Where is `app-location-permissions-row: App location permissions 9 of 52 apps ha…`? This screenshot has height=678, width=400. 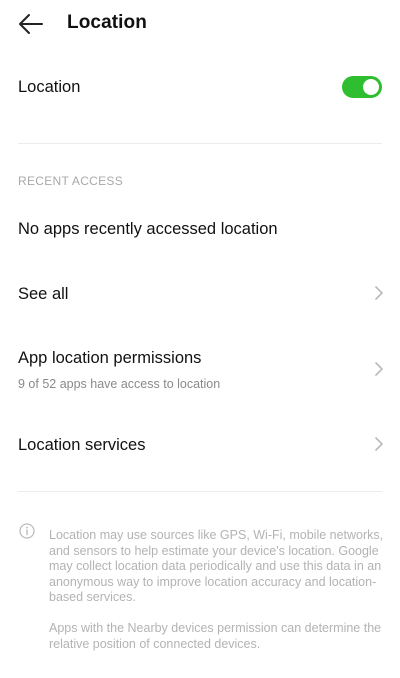
app-location-permissions-row: App location permissions 9 of 52 apps ha… is located at coordinates (200, 369).